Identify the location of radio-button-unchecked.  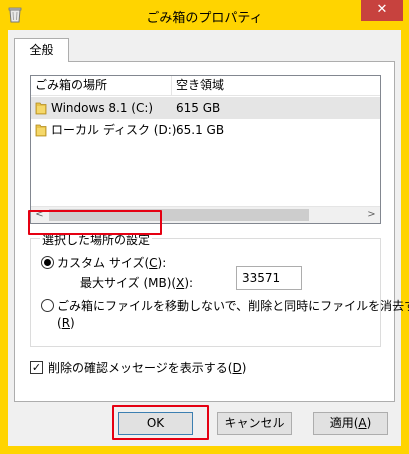
(47, 305).